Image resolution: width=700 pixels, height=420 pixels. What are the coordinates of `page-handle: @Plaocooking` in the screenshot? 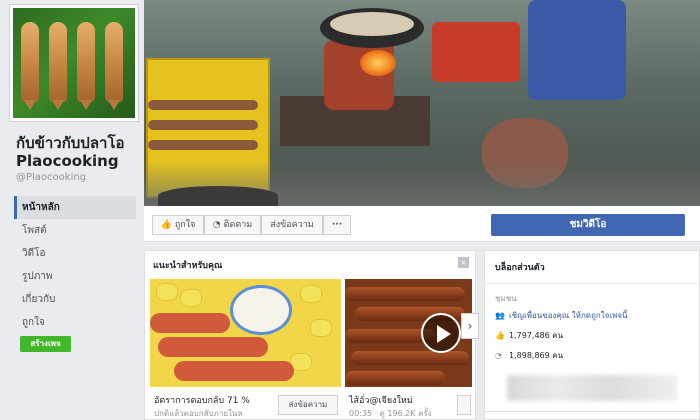 It's located at (51, 177).